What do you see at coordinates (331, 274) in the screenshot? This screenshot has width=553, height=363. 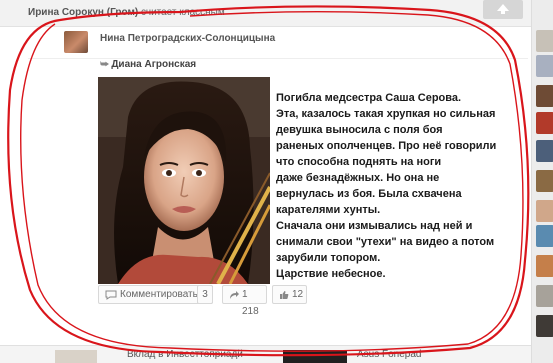 I see `post-text-line: Царствие небесное.` at bounding box center [331, 274].